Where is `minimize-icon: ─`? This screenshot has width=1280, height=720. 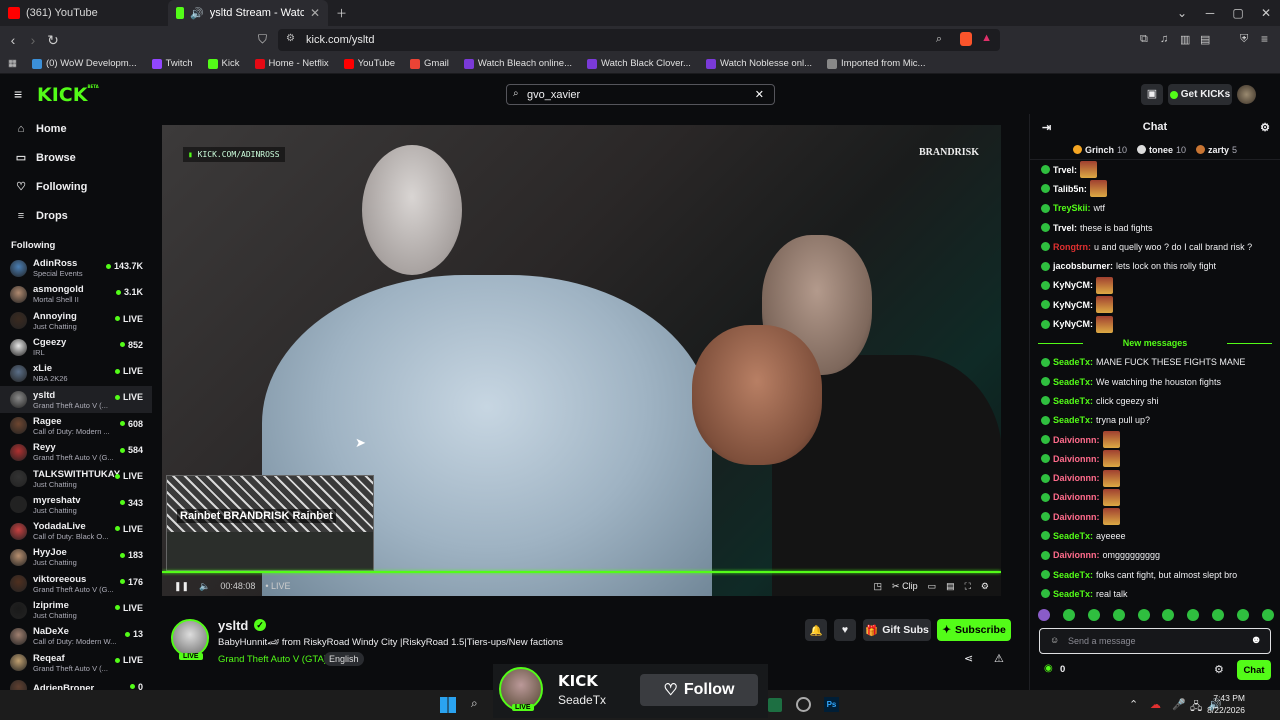
minimize-icon: ─ is located at coordinates (1210, 13).